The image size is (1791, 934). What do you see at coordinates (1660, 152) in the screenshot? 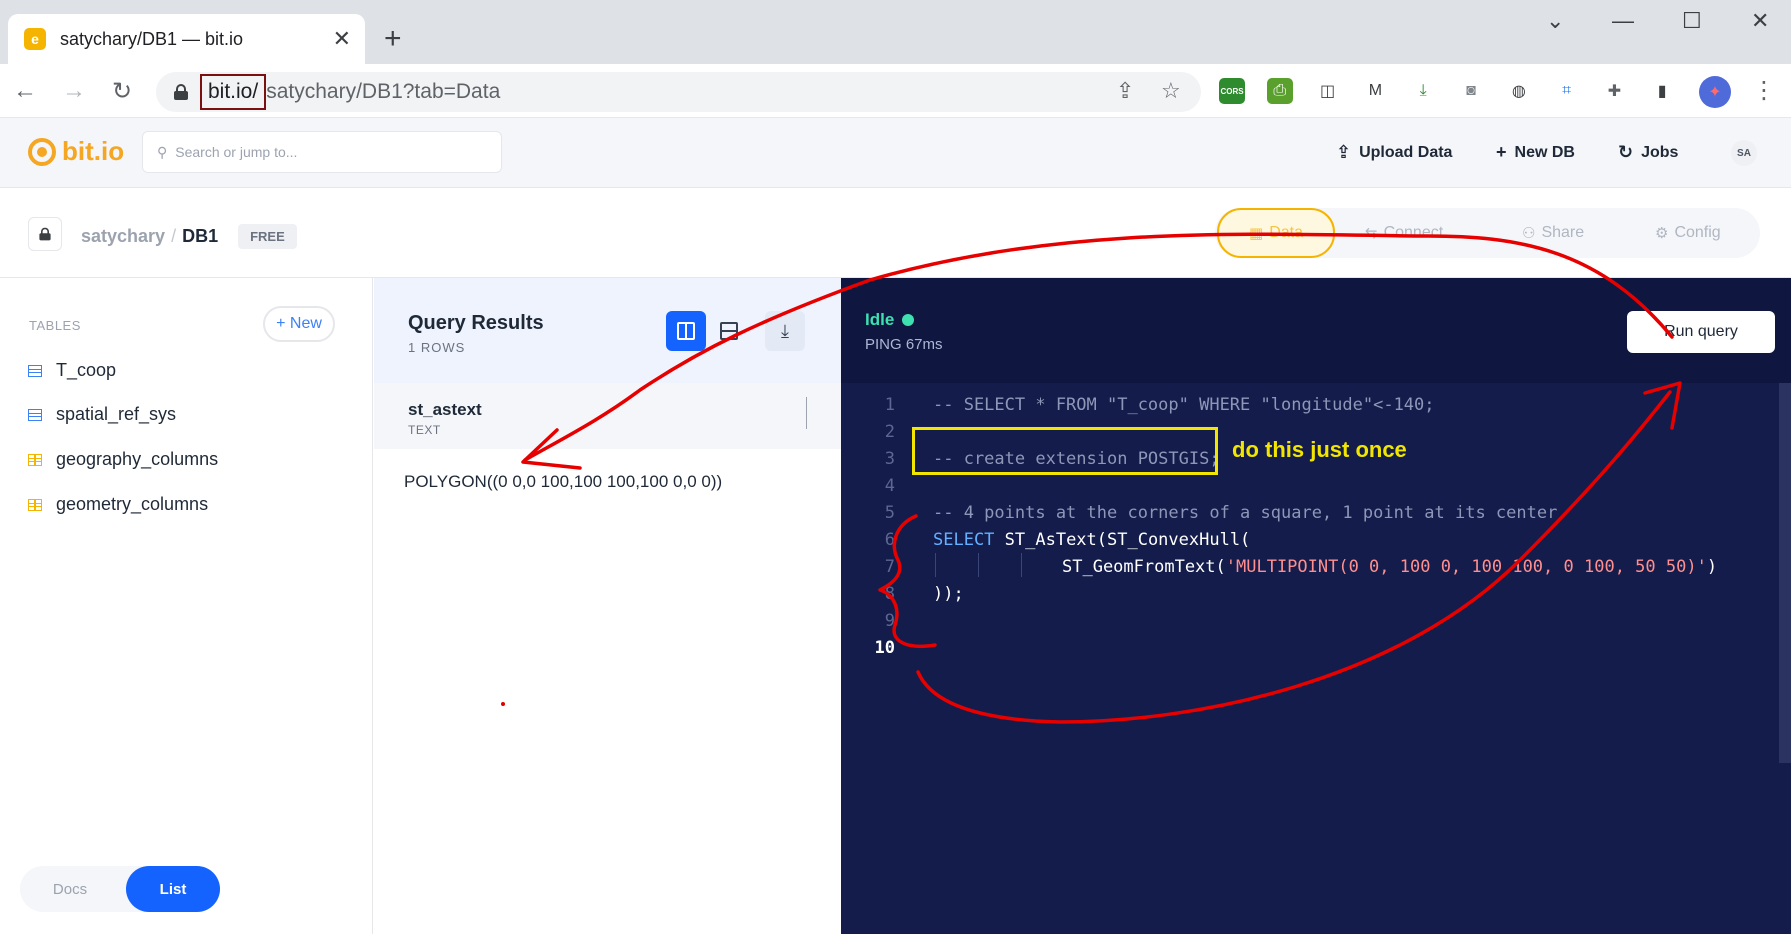
I see `jobs-label: Jobs` at bounding box center [1660, 152].